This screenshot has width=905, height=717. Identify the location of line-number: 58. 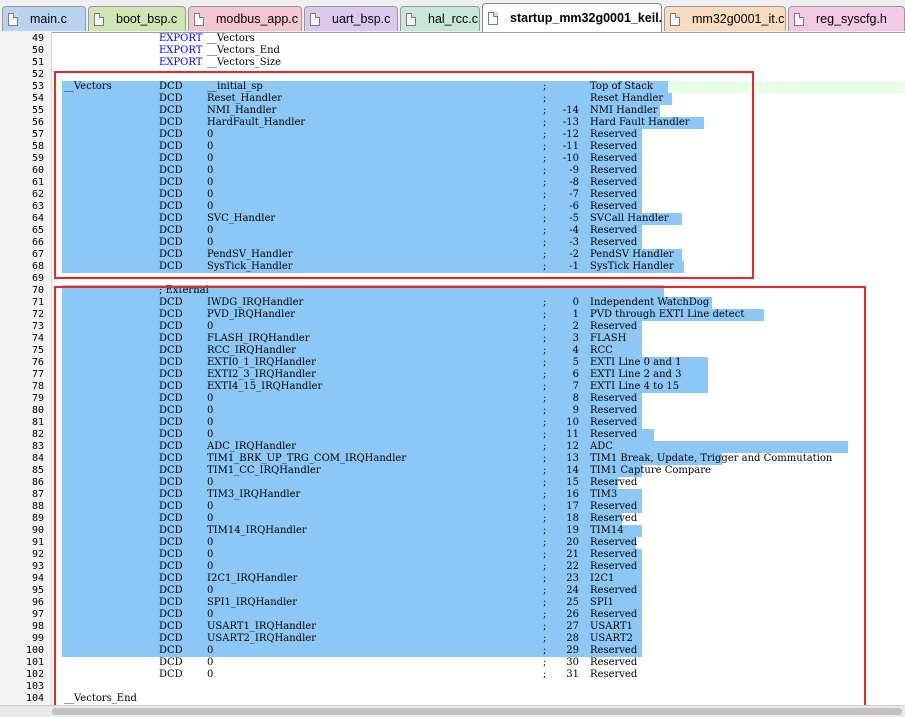
(37, 146).